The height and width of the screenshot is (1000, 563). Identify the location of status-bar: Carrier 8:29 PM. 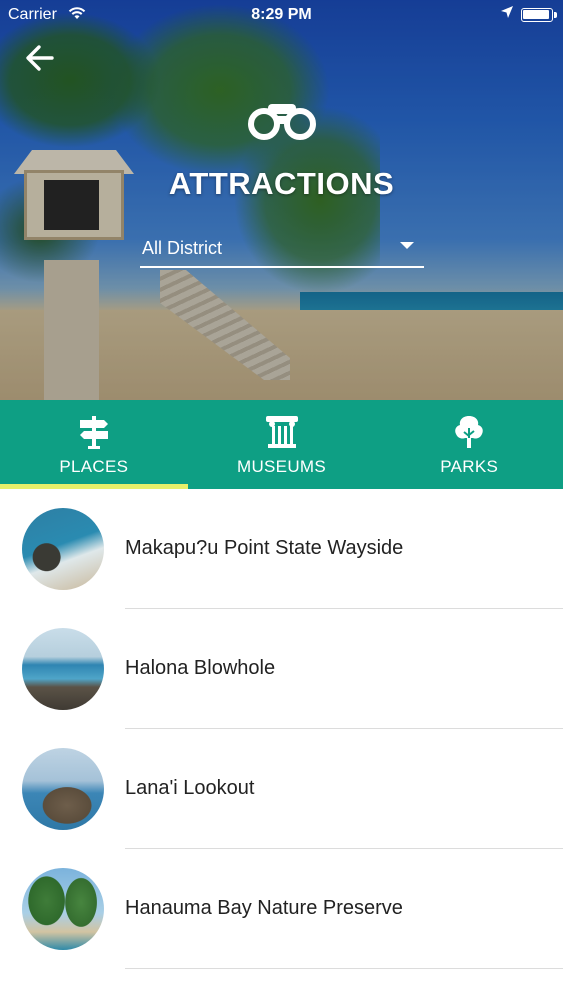
(281, 15).